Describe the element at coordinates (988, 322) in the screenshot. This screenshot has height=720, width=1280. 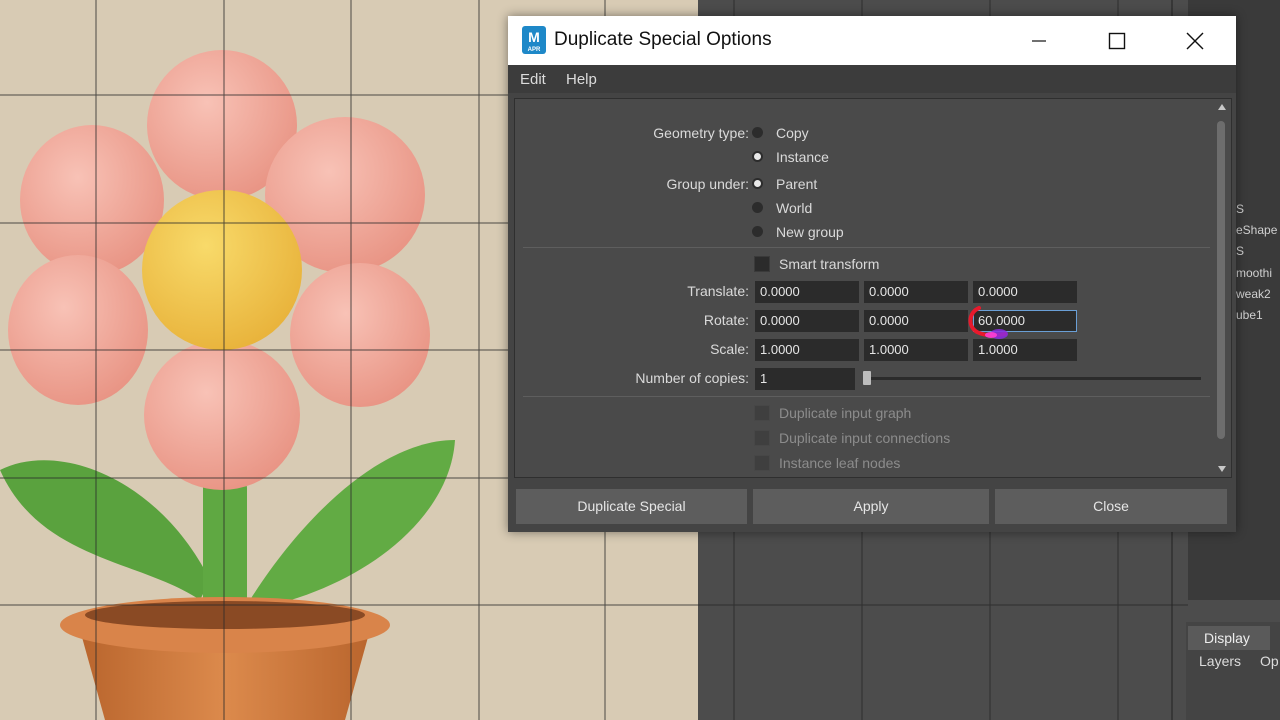
I see `annotation-mark` at that location.